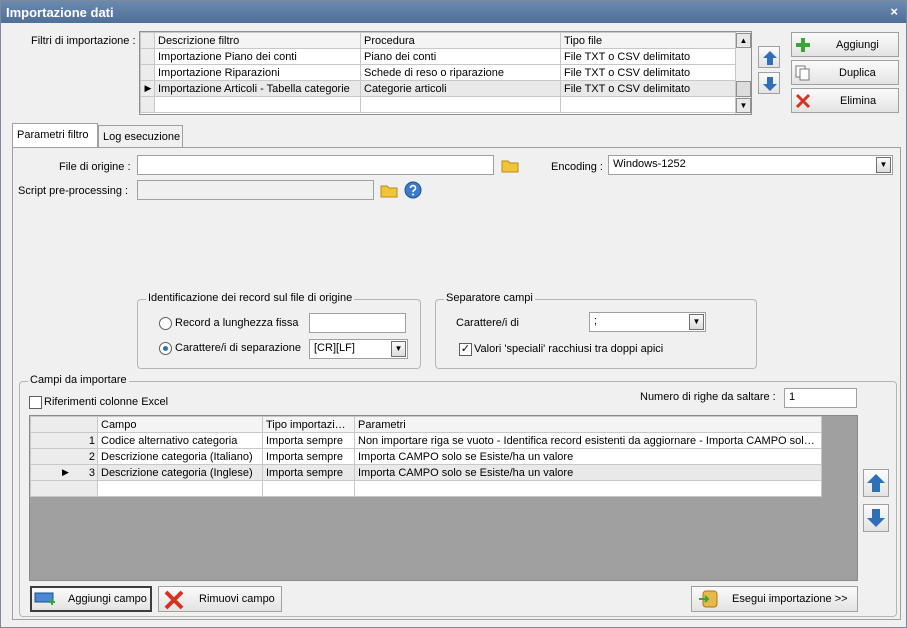  I want to click on skip-rows-input: 1, so click(820, 398).